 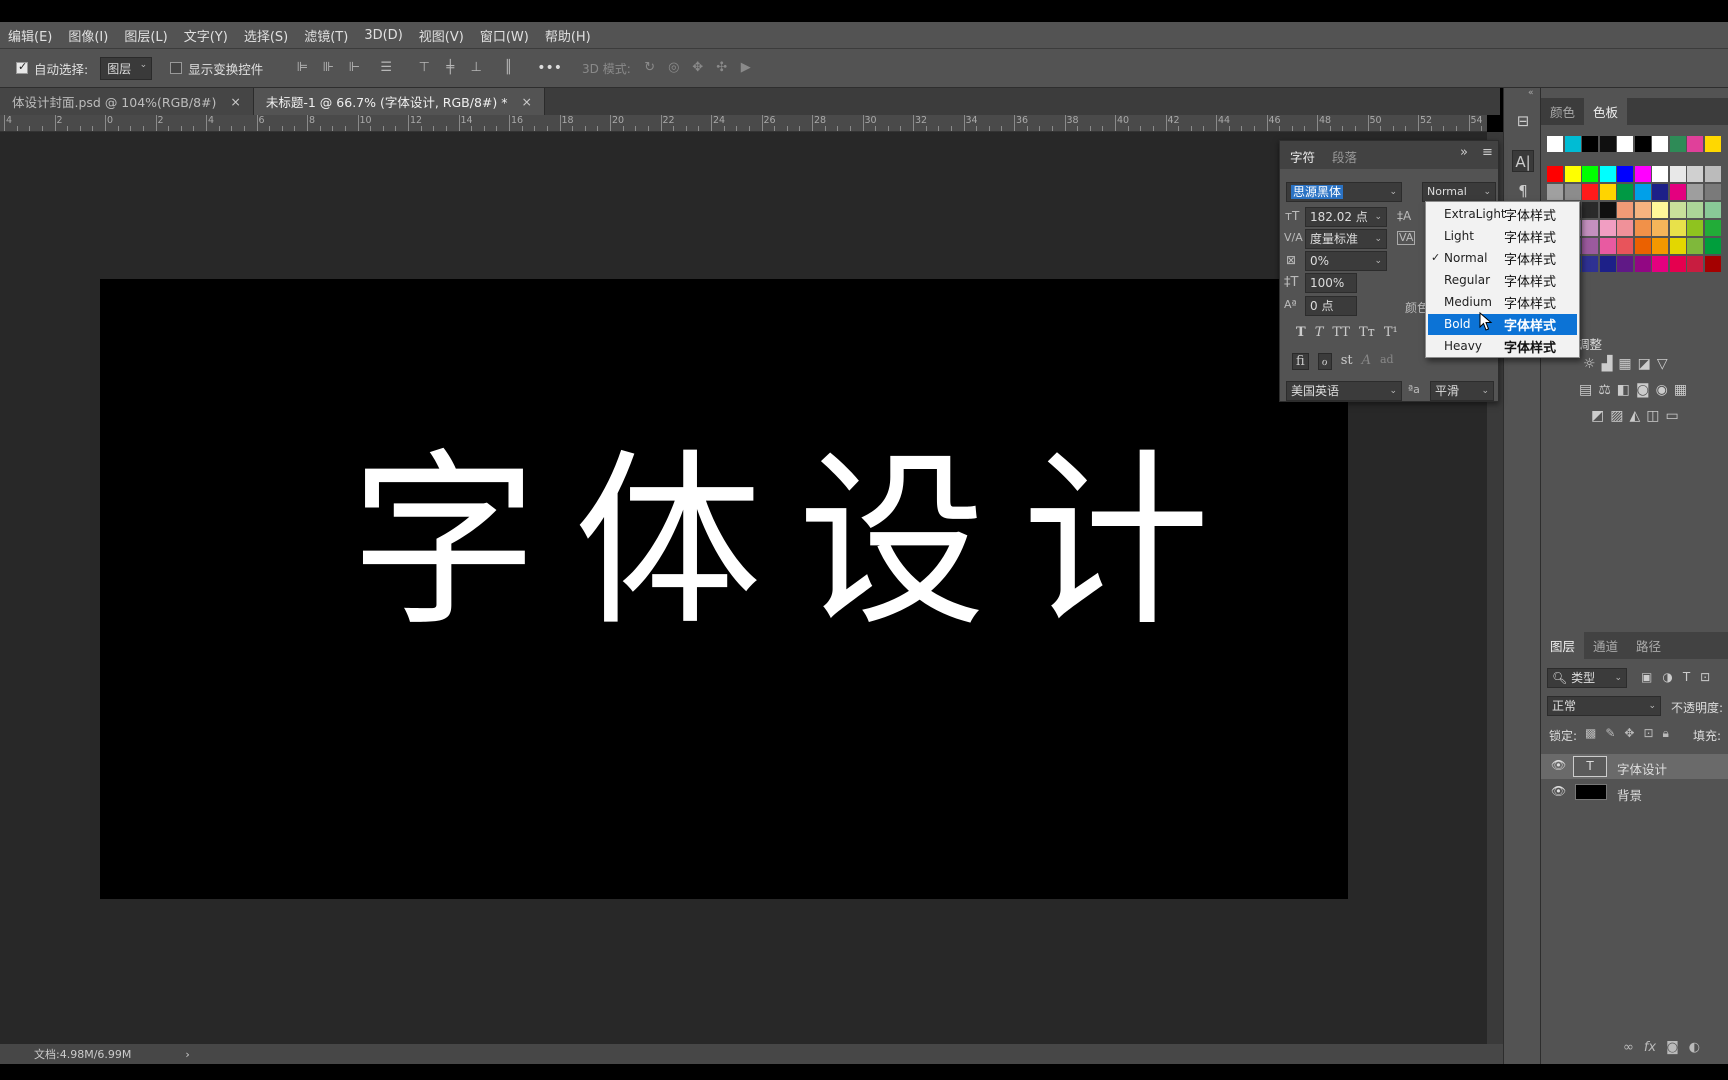 I want to click on align-vcenter-icon: ╪, so click(x=450, y=68).